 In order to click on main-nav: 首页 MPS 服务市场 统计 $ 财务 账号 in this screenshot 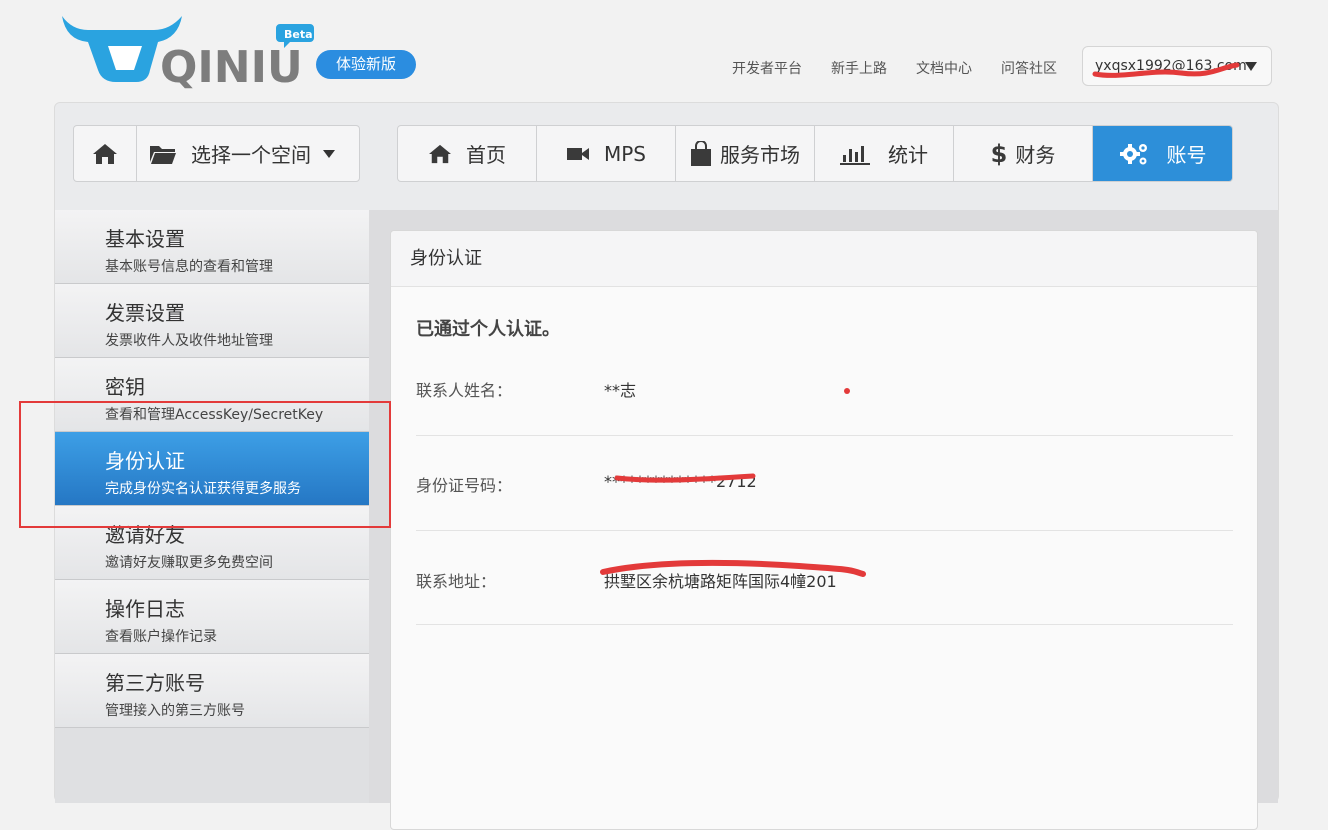, I will do `click(815, 153)`.